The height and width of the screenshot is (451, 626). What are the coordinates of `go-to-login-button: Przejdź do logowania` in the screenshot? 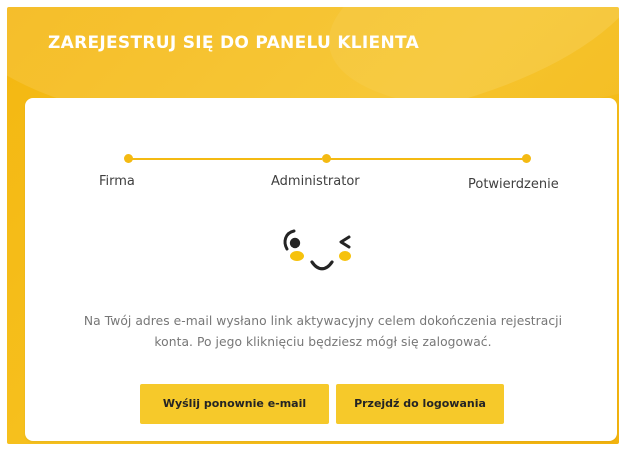 It's located at (420, 404).